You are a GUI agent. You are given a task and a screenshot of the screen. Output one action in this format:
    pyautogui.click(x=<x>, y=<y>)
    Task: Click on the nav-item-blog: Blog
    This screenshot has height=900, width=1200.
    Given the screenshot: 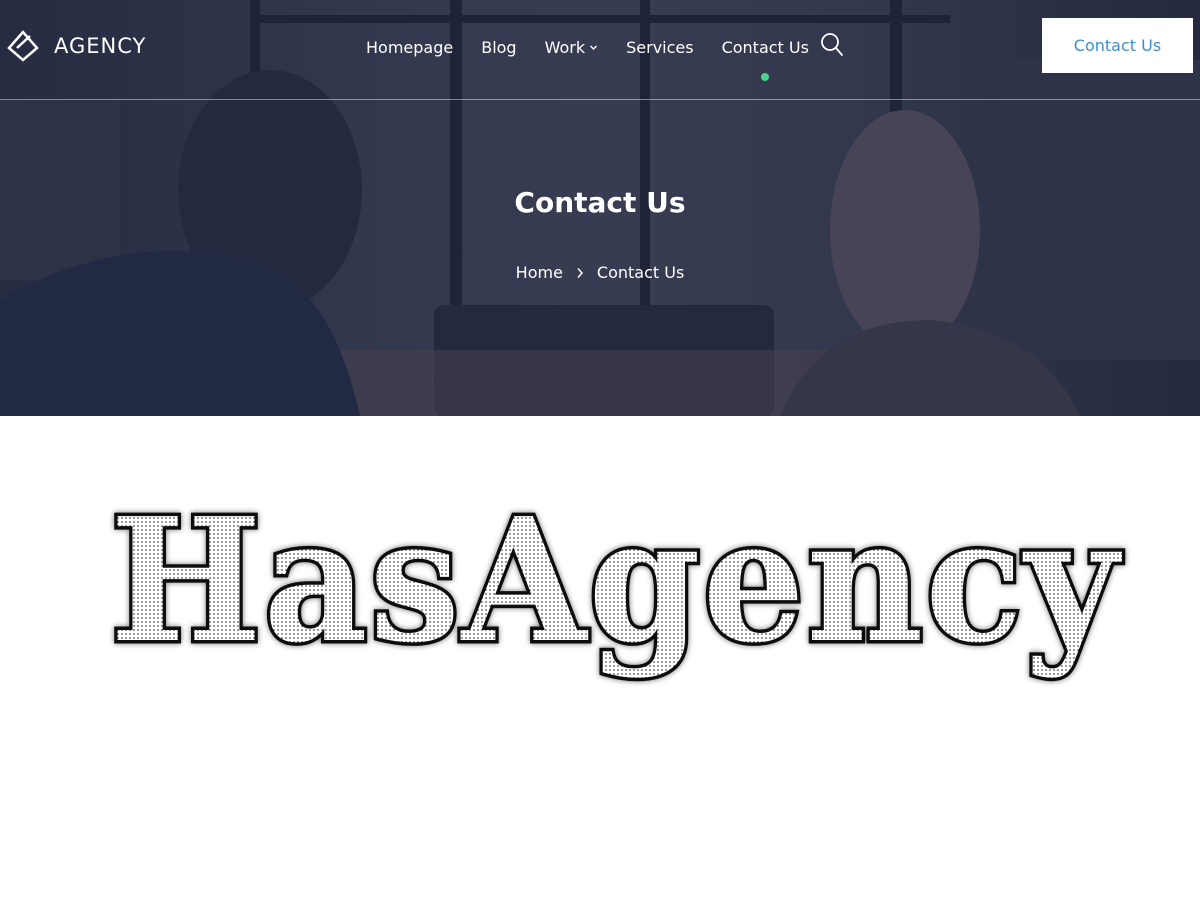 What is the action you would take?
    pyautogui.click(x=498, y=47)
    